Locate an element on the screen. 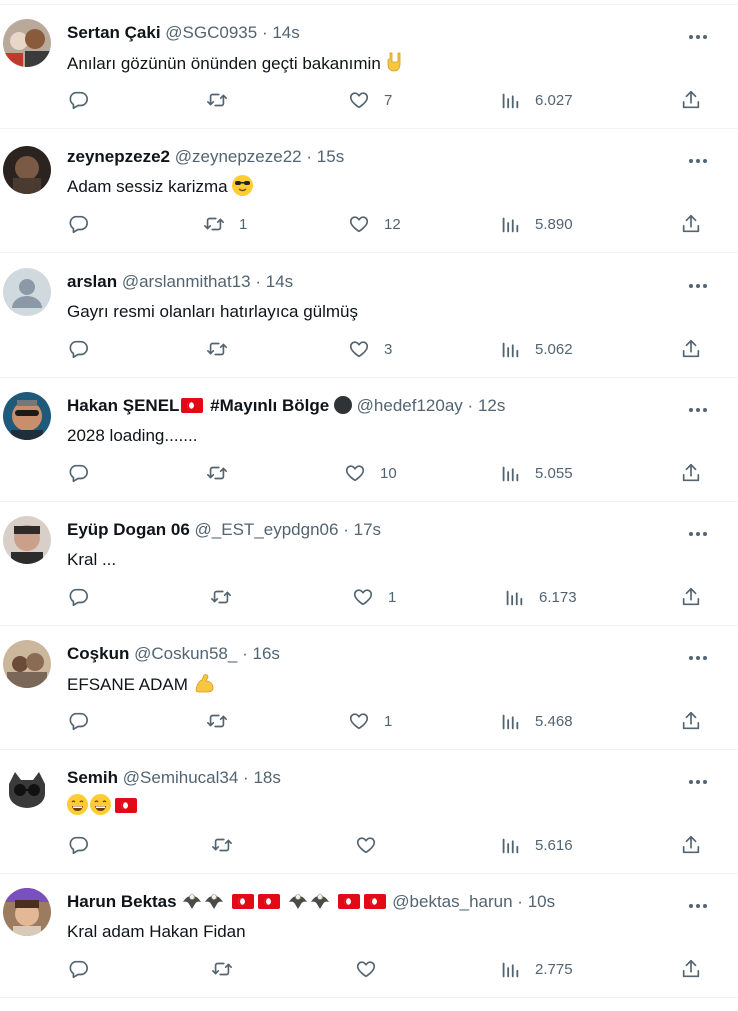 Image resolution: width=738 pixels, height=1011 pixels. tweet: Semih @Semihucal34 · 18s 5.616 is located at coordinates (369, 812).